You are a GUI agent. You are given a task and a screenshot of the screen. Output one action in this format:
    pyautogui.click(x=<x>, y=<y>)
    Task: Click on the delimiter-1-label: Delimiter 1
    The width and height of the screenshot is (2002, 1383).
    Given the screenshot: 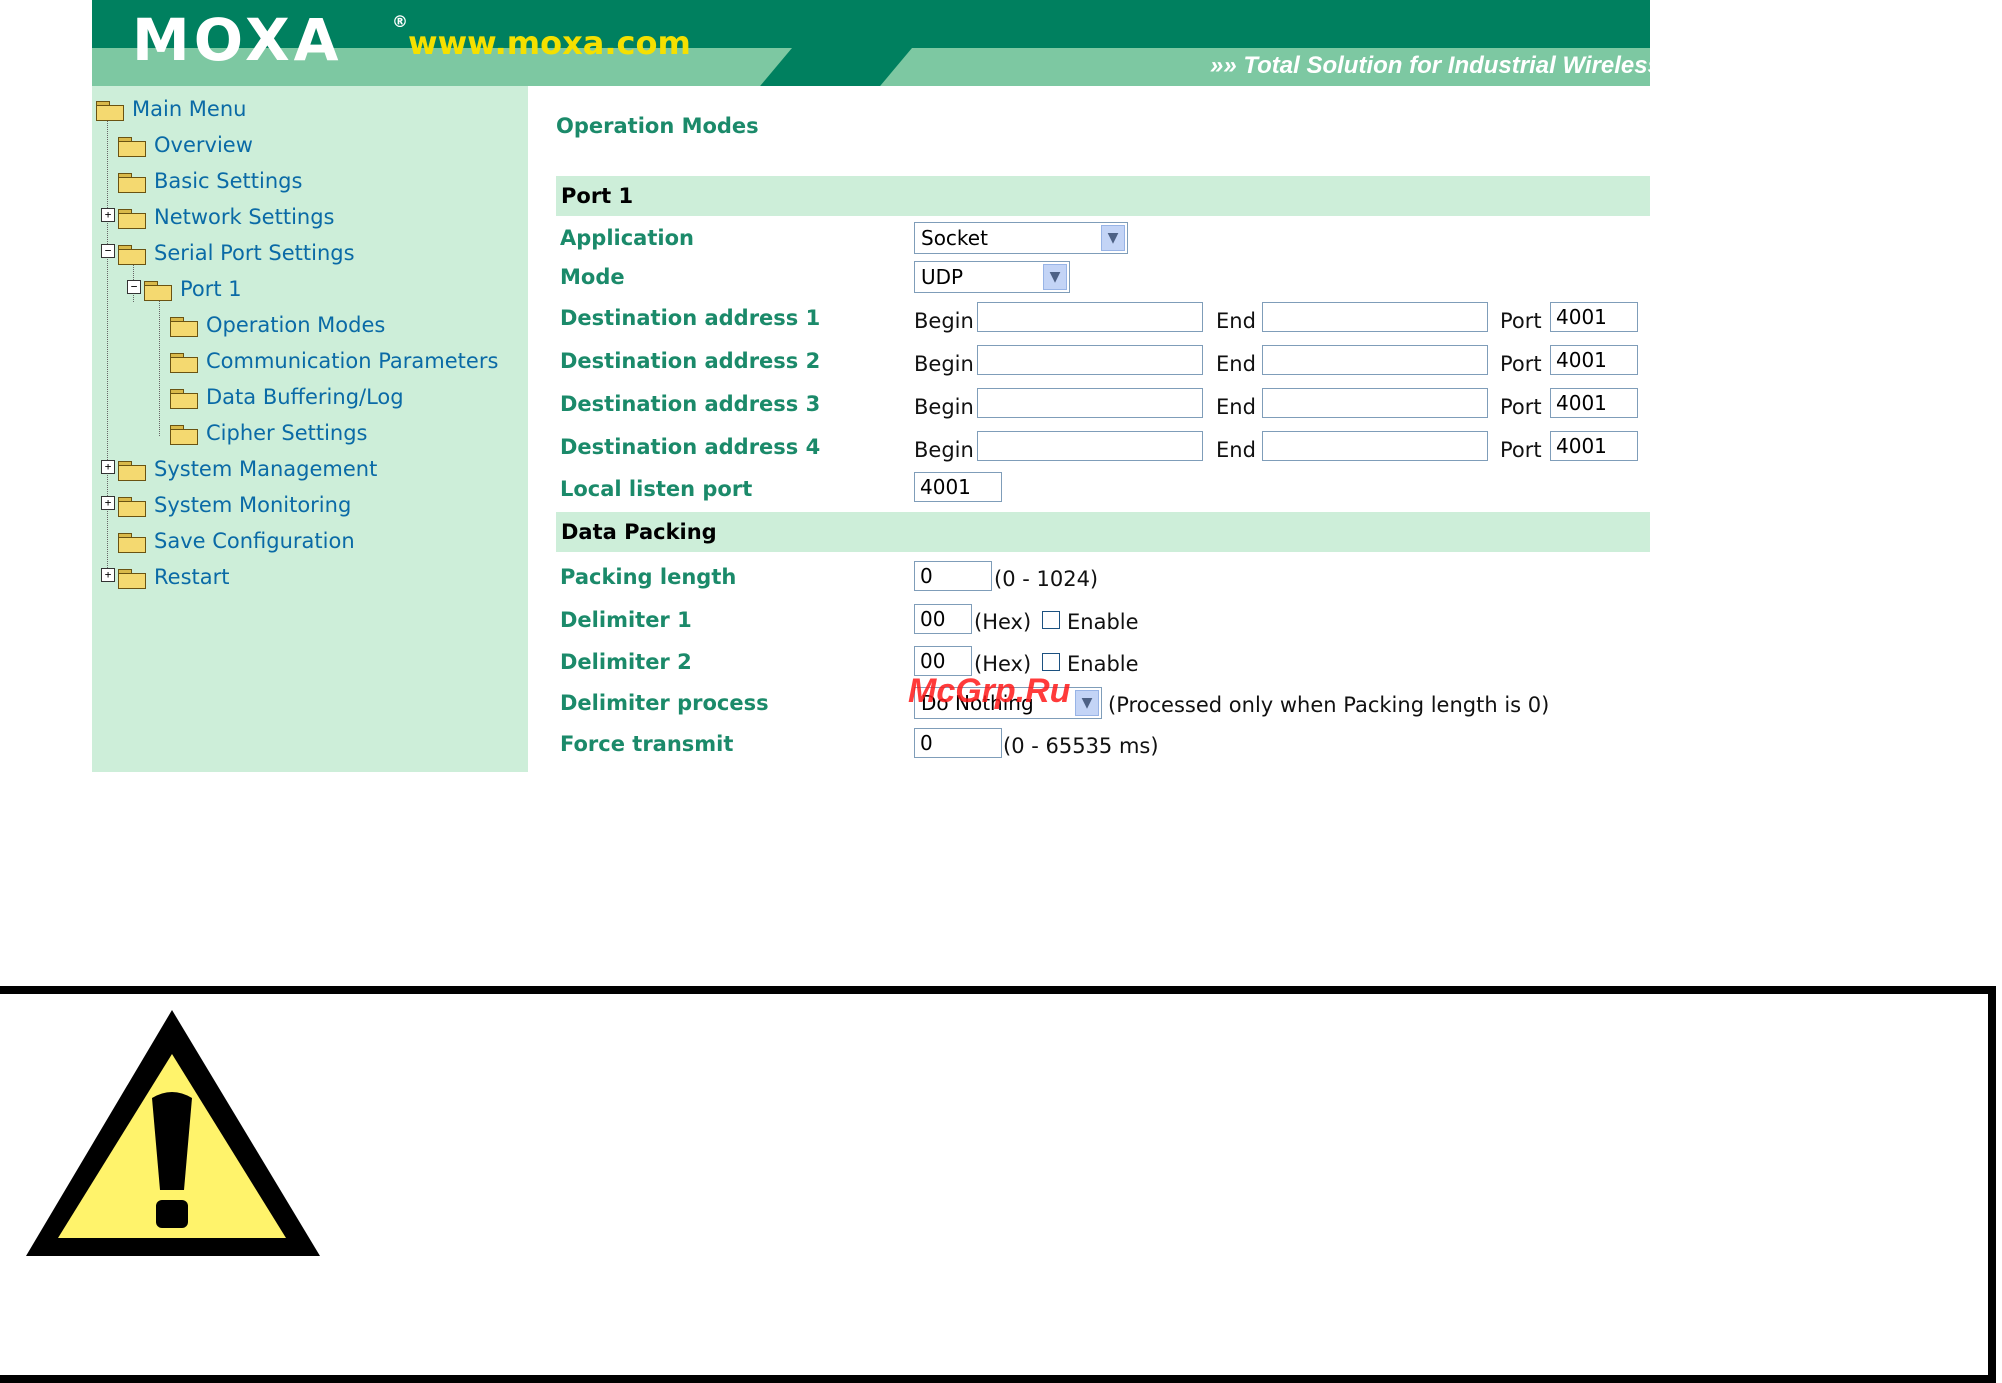 What is the action you would take?
    pyautogui.click(x=626, y=620)
    